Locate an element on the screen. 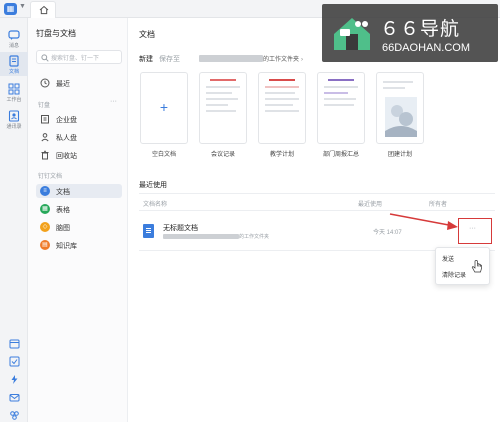 Image resolution: width=500 pixels, height=422 pixels. home-icon is located at coordinates (44, 10).